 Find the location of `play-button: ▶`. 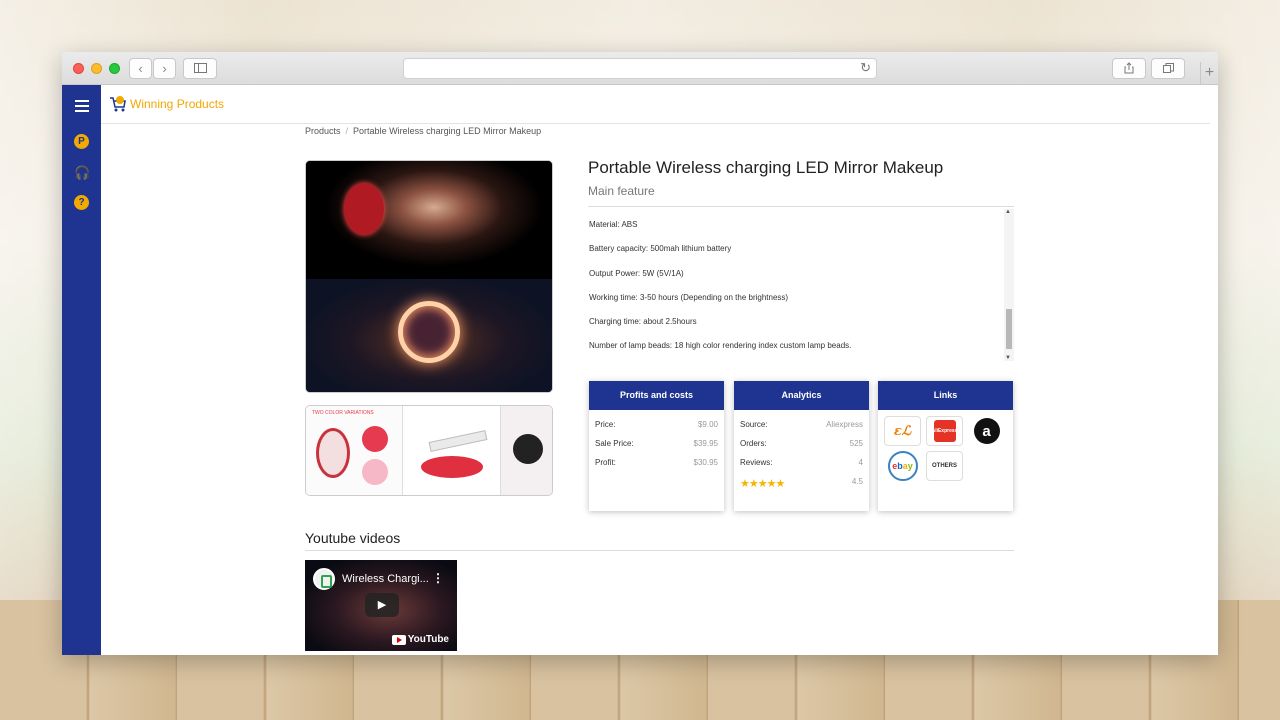

play-button: ▶ is located at coordinates (382, 605).